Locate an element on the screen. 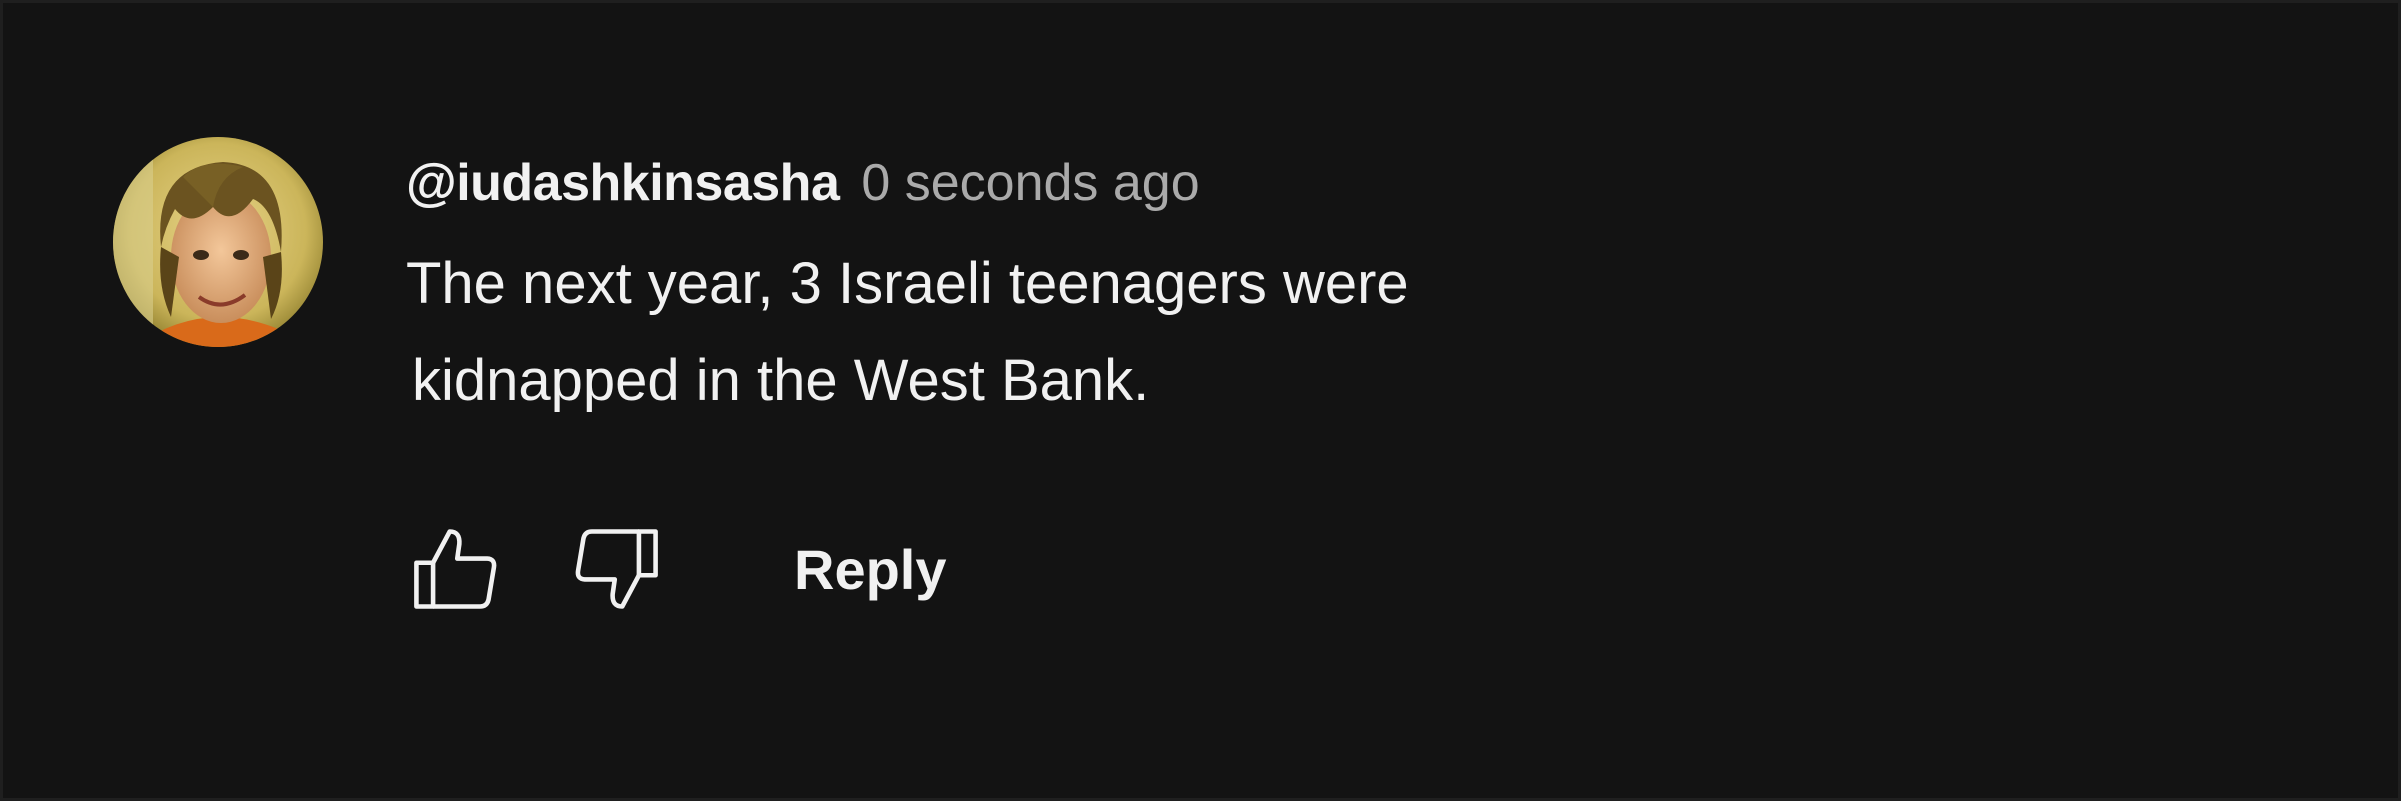 This screenshot has width=2401, height=801. comment-timestamp: 0 seconds ago is located at coordinates (1030, 183).